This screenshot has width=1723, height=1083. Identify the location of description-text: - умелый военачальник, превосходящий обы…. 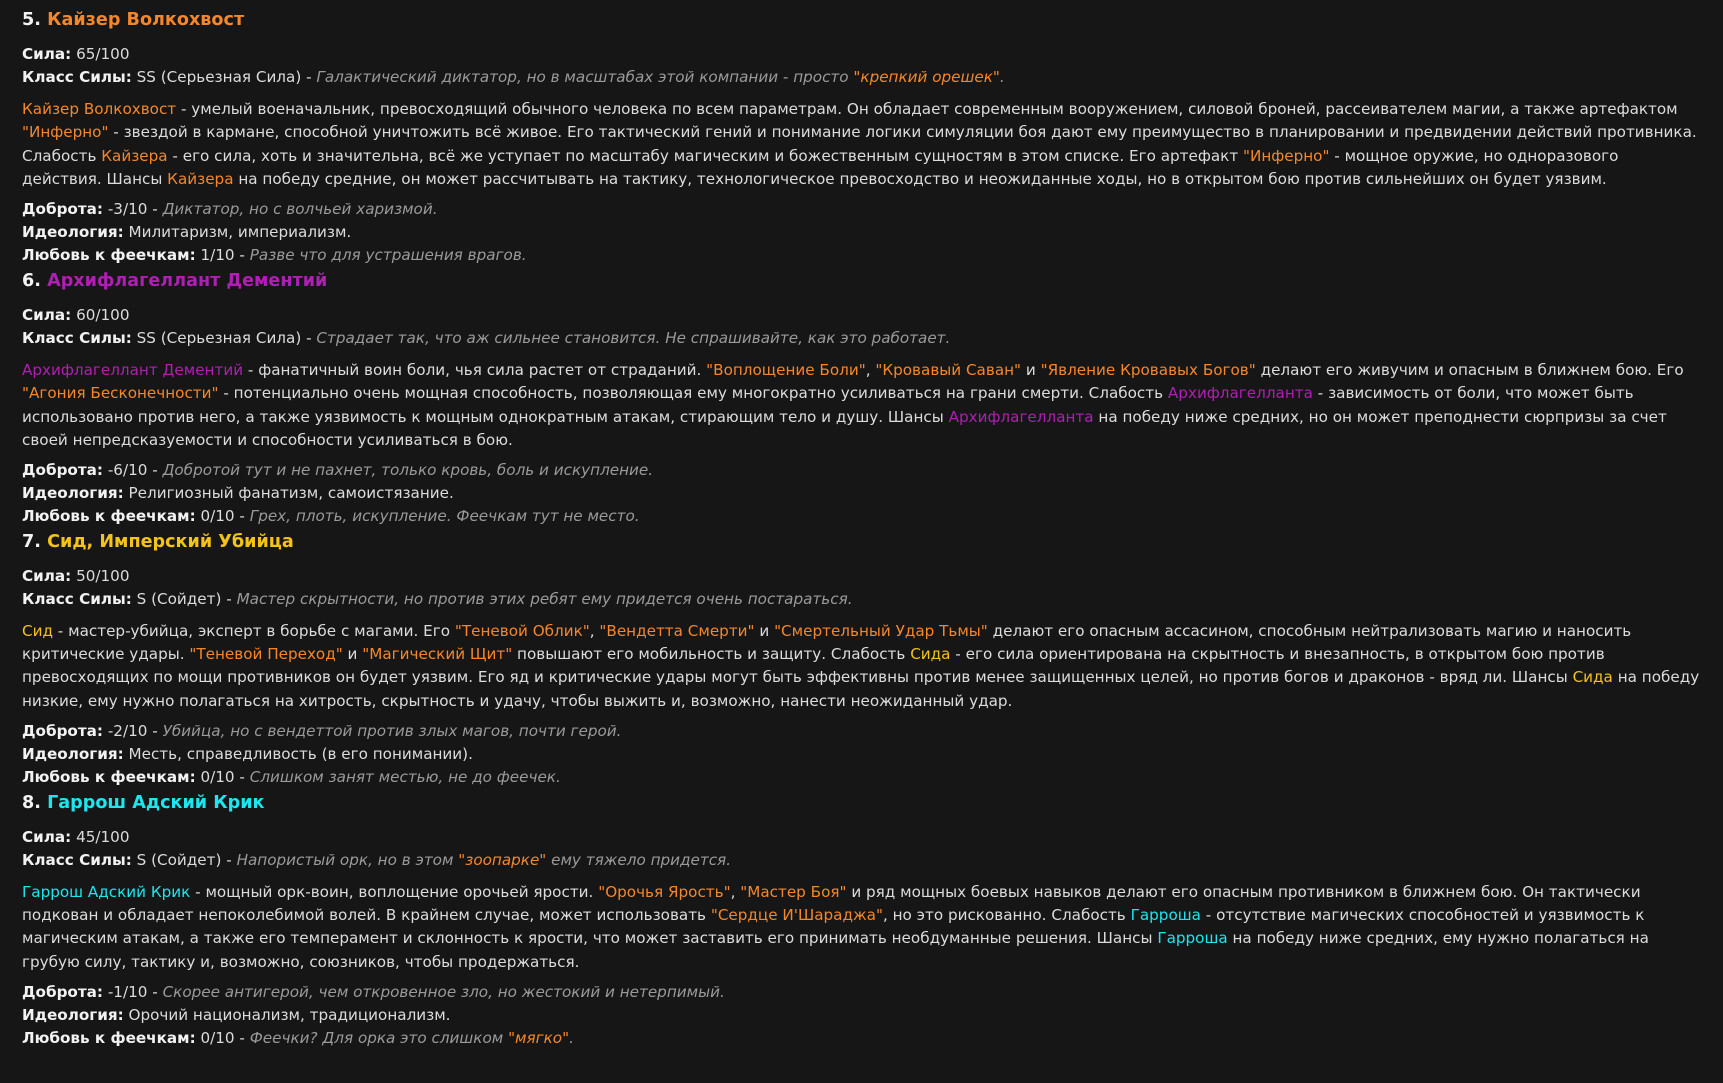
(927, 109).